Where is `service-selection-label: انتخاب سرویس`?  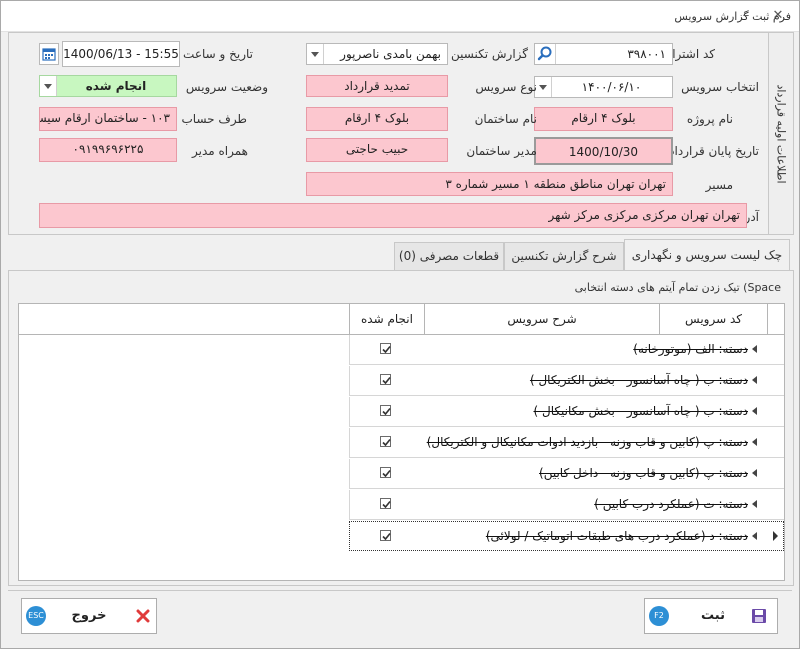 service-selection-label: انتخاب سرویس is located at coordinates (720, 87).